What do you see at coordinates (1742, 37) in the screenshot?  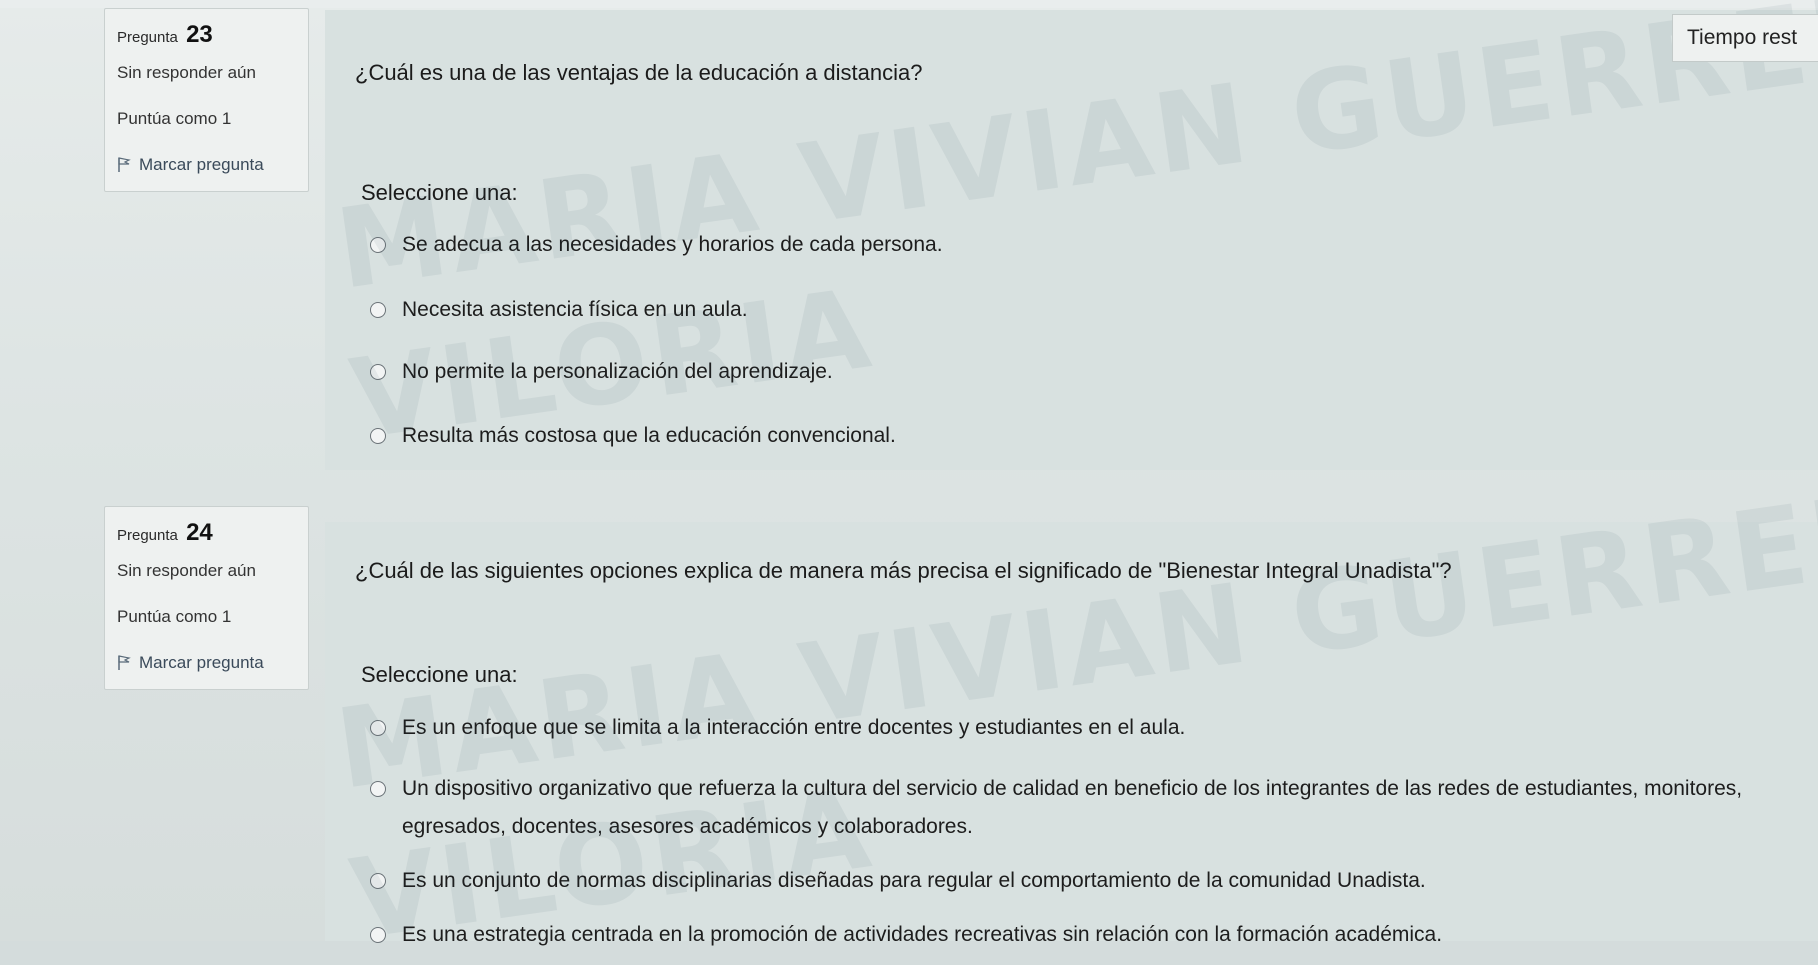 I see `time-remaining-label: Tiempo rest` at bounding box center [1742, 37].